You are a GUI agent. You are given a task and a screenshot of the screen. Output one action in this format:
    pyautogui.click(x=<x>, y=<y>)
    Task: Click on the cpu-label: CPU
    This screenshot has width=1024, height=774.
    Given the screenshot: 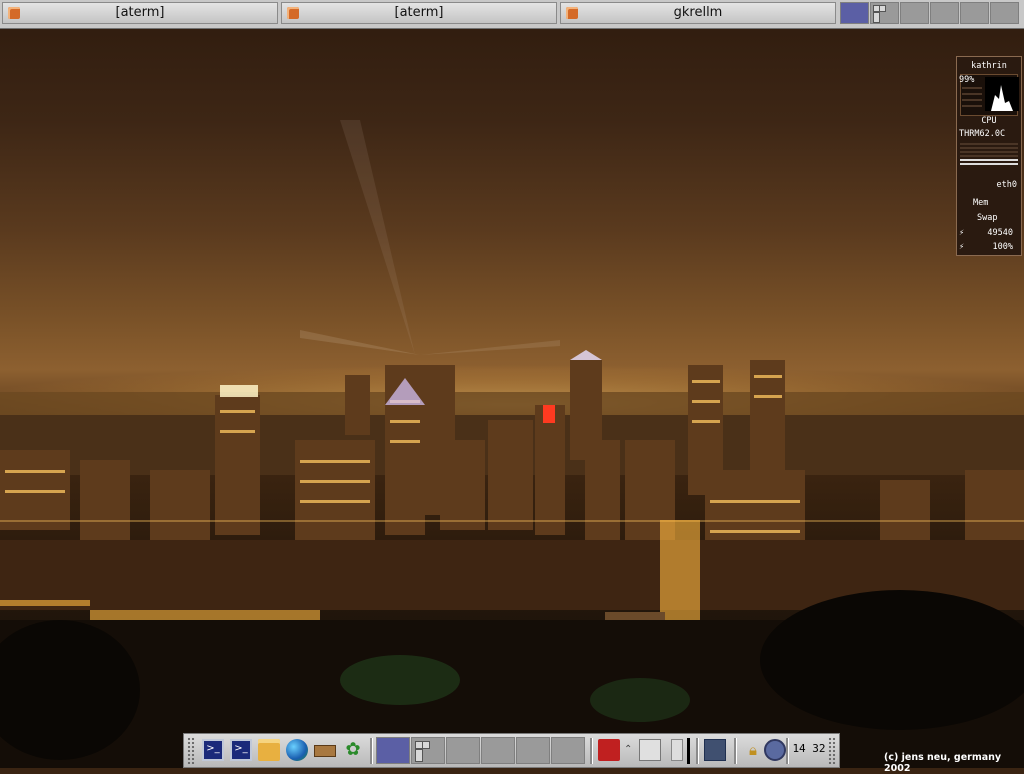 What is the action you would take?
    pyautogui.click(x=989, y=121)
    